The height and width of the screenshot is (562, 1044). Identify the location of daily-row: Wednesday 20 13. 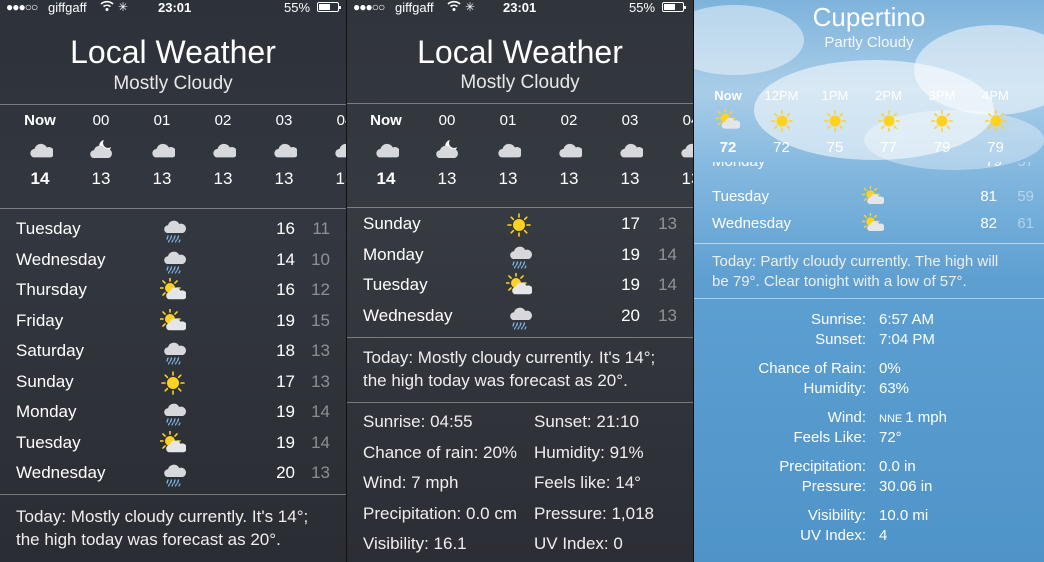
(520, 321).